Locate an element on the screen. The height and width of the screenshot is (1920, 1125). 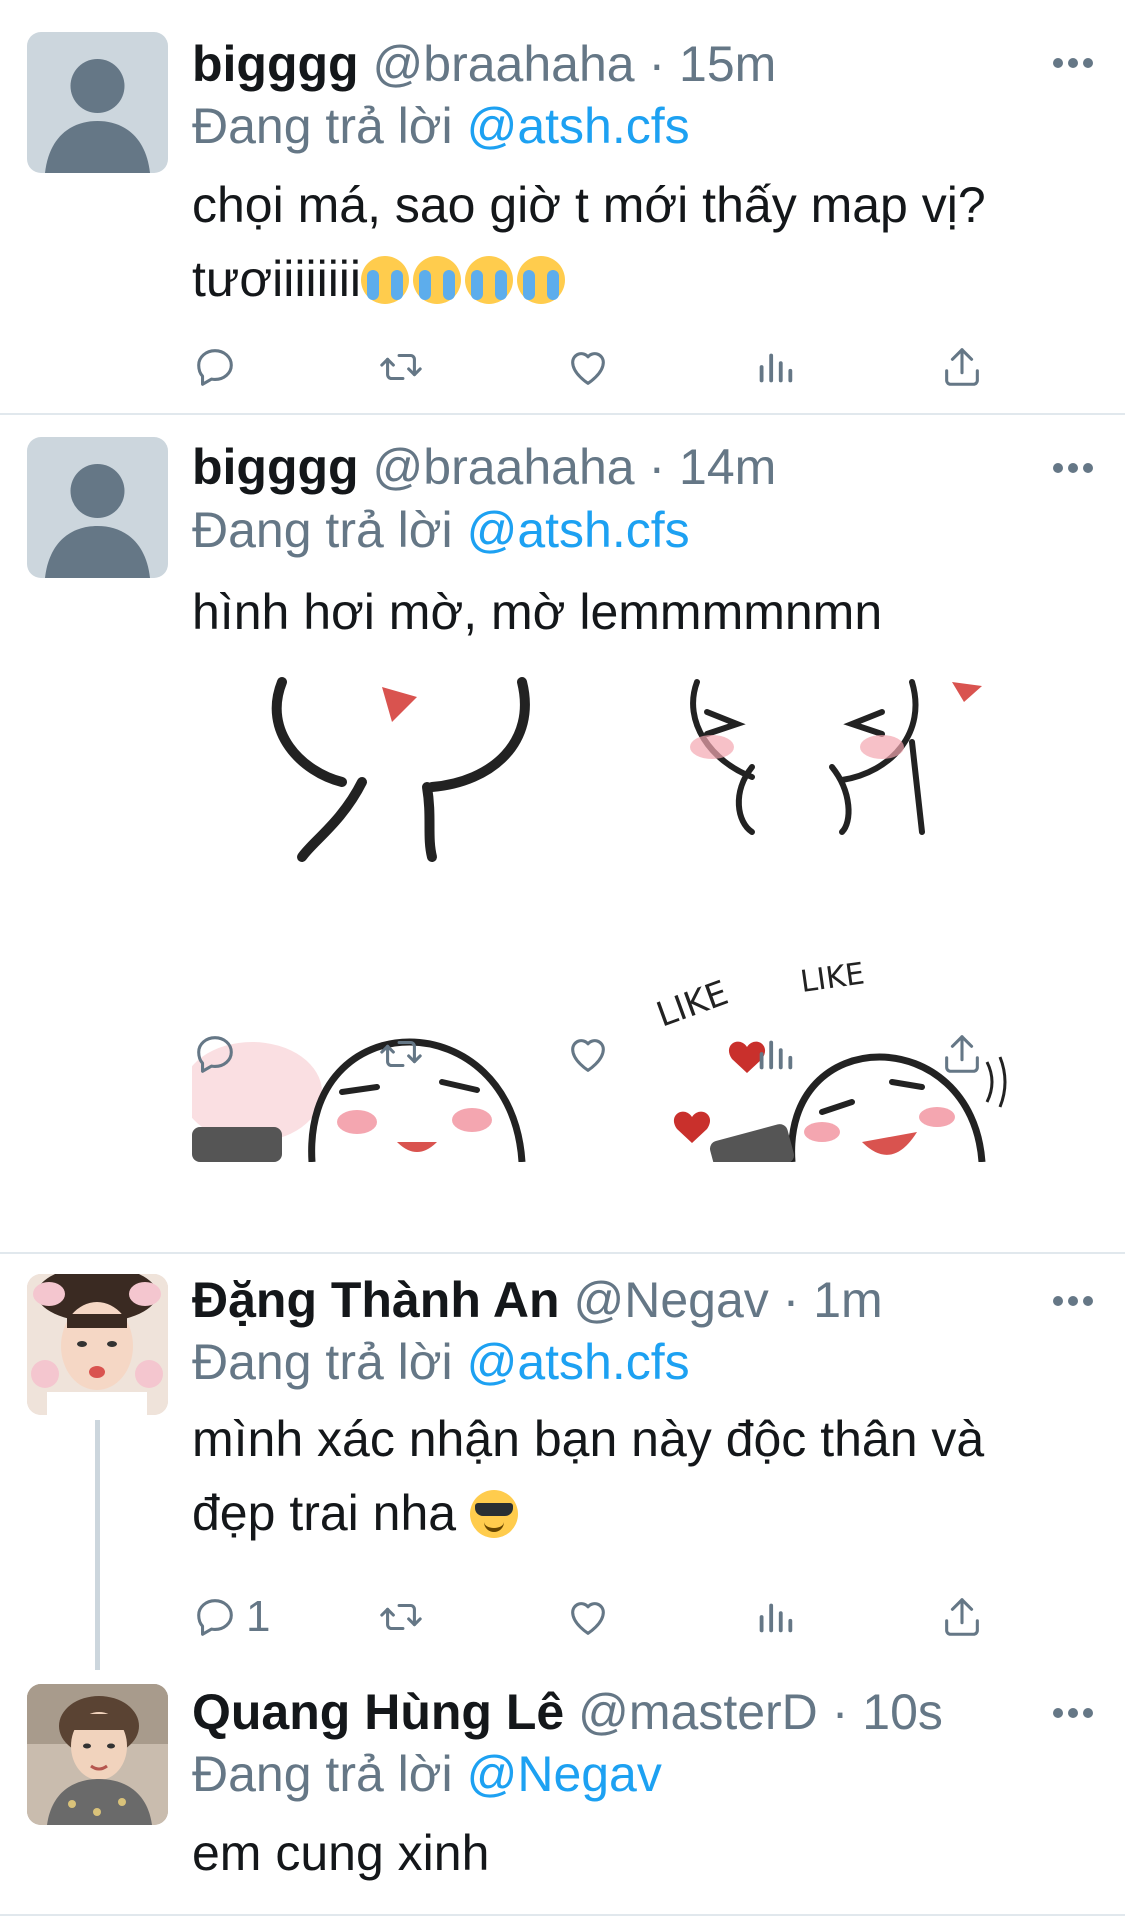
tweet-header: bigggg @braahaha · 15m is located at coordinates (484, 64).